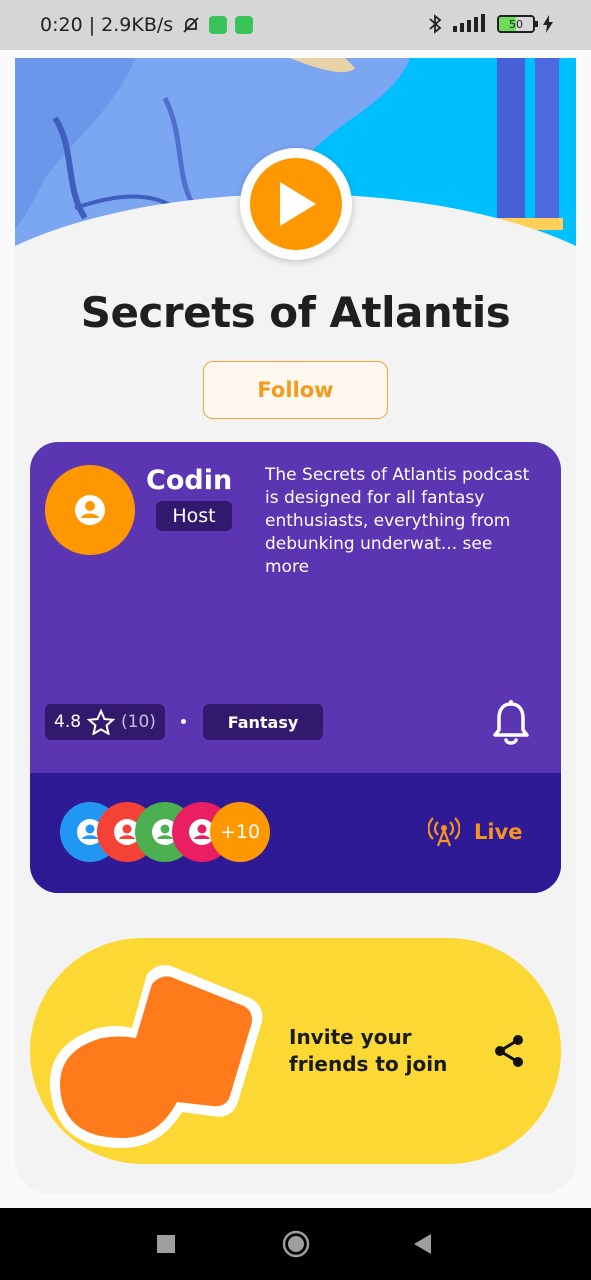 This screenshot has height=1280, width=591. What do you see at coordinates (498, 832) in the screenshot?
I see `live-label: Live` at bounding box center [498, 832].